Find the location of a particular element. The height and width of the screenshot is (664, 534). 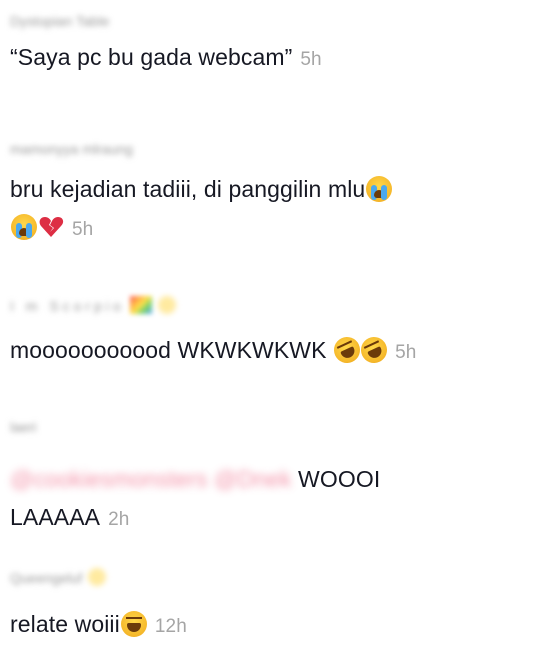

comment-body: bru kejadian tadiii, di panggilin mlu is located at coordinates (188, 189).